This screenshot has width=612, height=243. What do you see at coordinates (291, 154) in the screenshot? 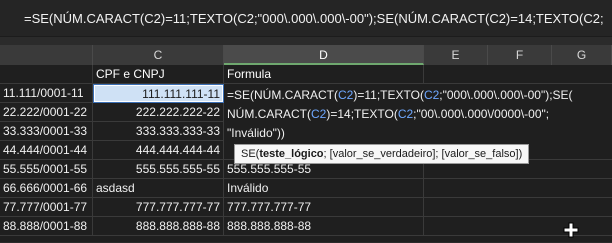
I see `tooltip-current-argument: teste_lógico` at bounding box center [291, 154].